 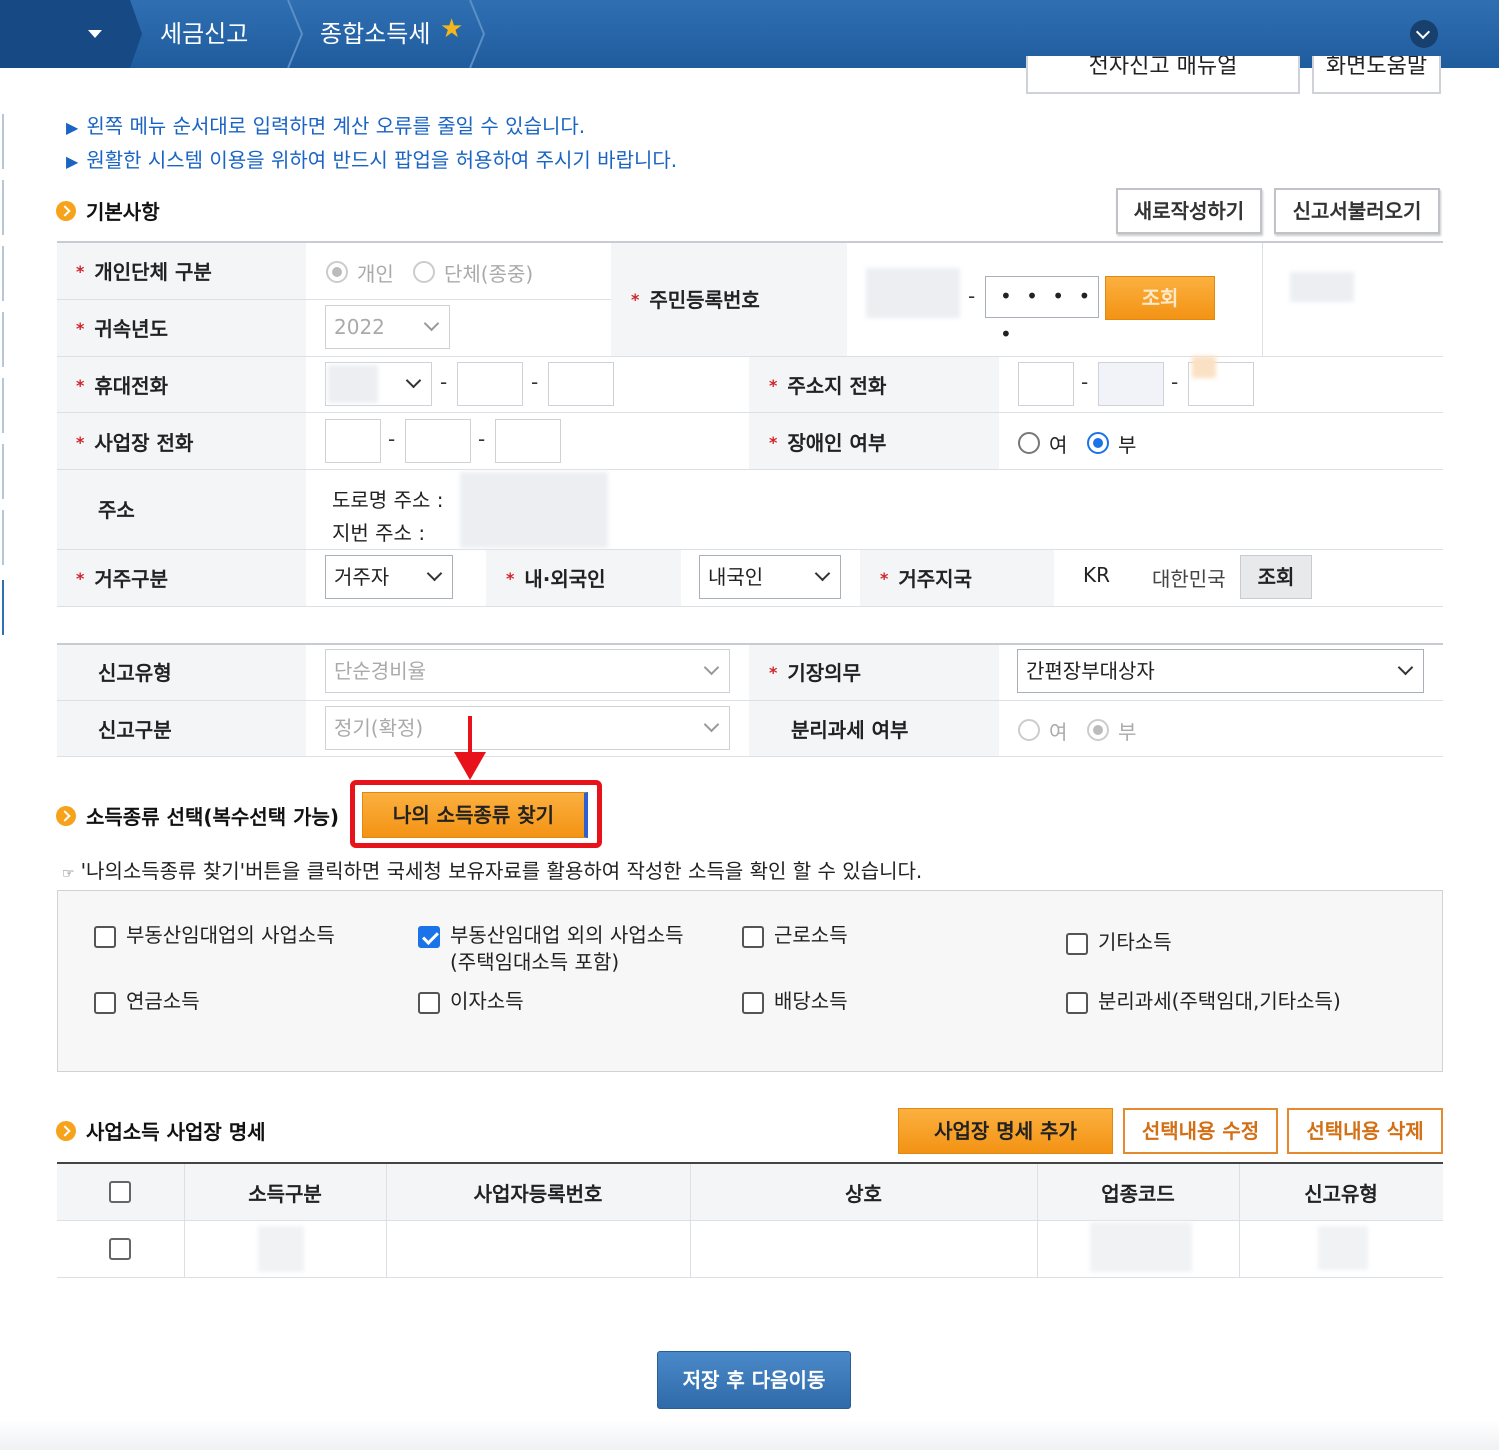 I want to click on mobile-label: * 휴대전화, so click(x=122, y=386).